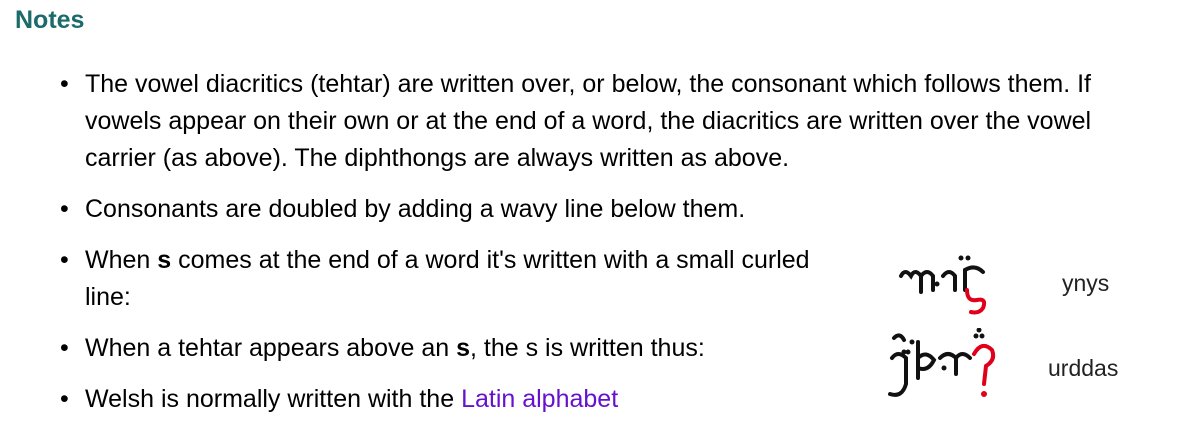 The height and width of the screenshot is (441, 1197). Describe the element at coordinates (121, 260) in the screenshot. I see `note-text: When` at that location.